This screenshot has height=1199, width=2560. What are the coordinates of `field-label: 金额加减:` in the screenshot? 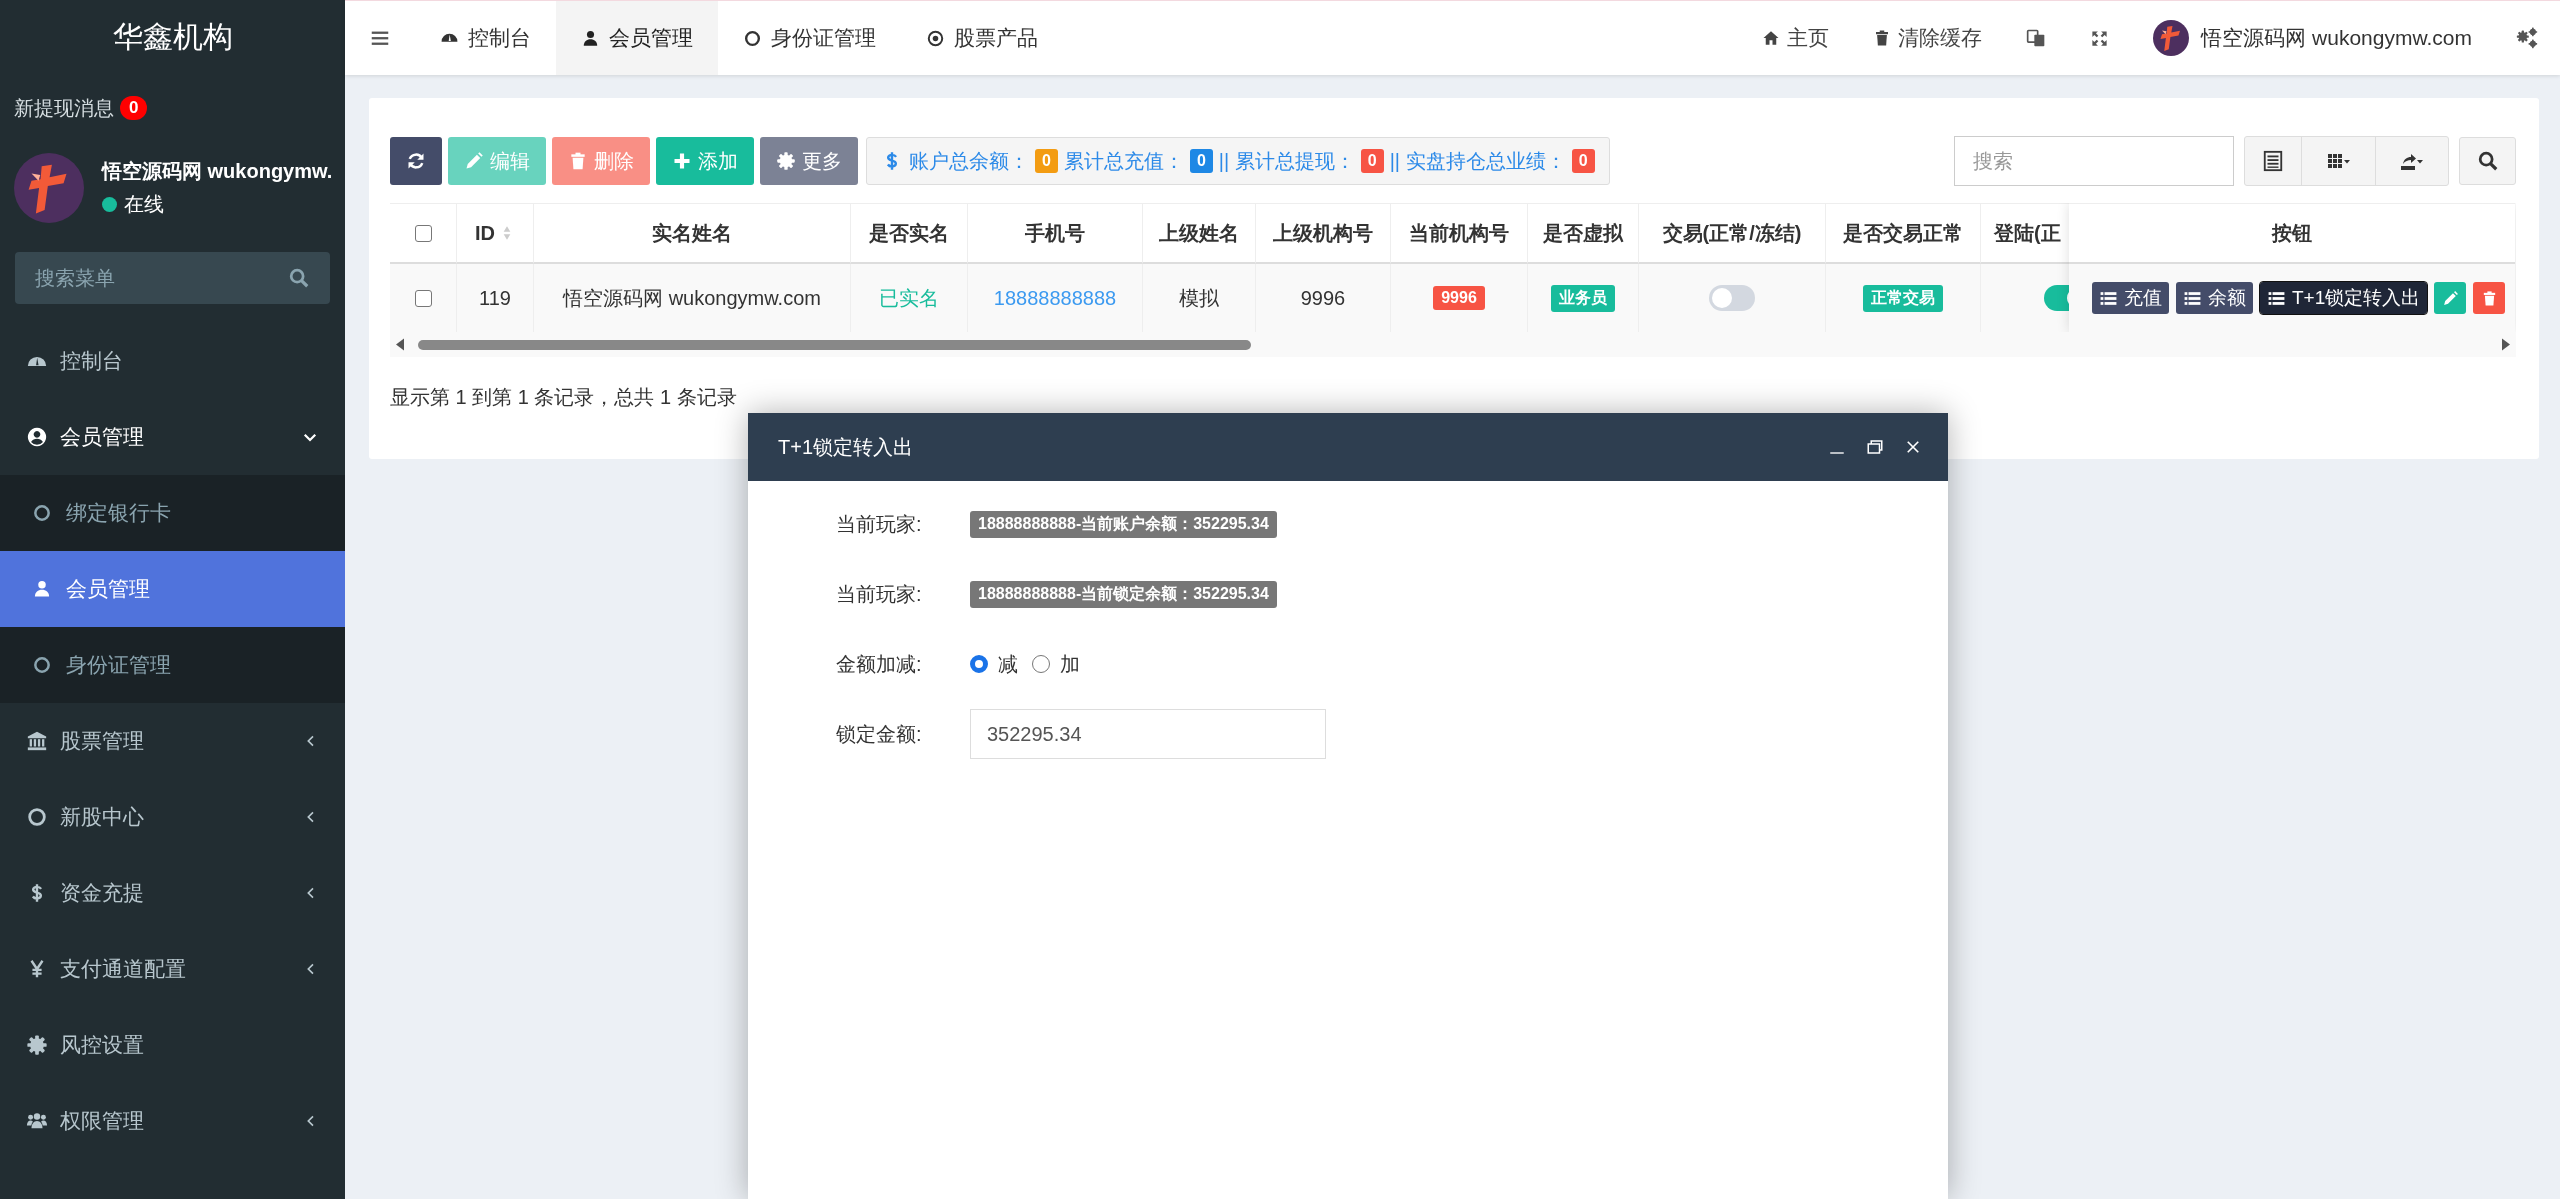 It's located at (879, 664).